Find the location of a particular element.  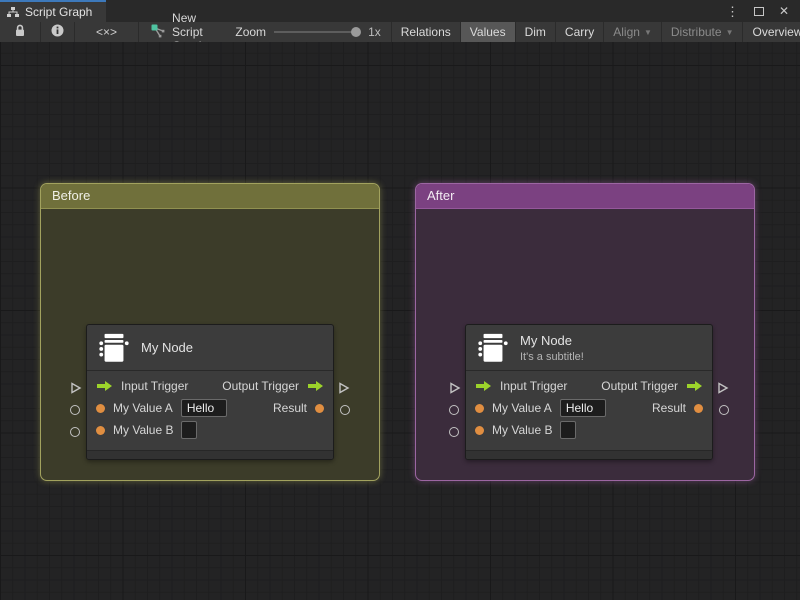

tab-script-graph: Script Graph is located at coordinates (53, 11).